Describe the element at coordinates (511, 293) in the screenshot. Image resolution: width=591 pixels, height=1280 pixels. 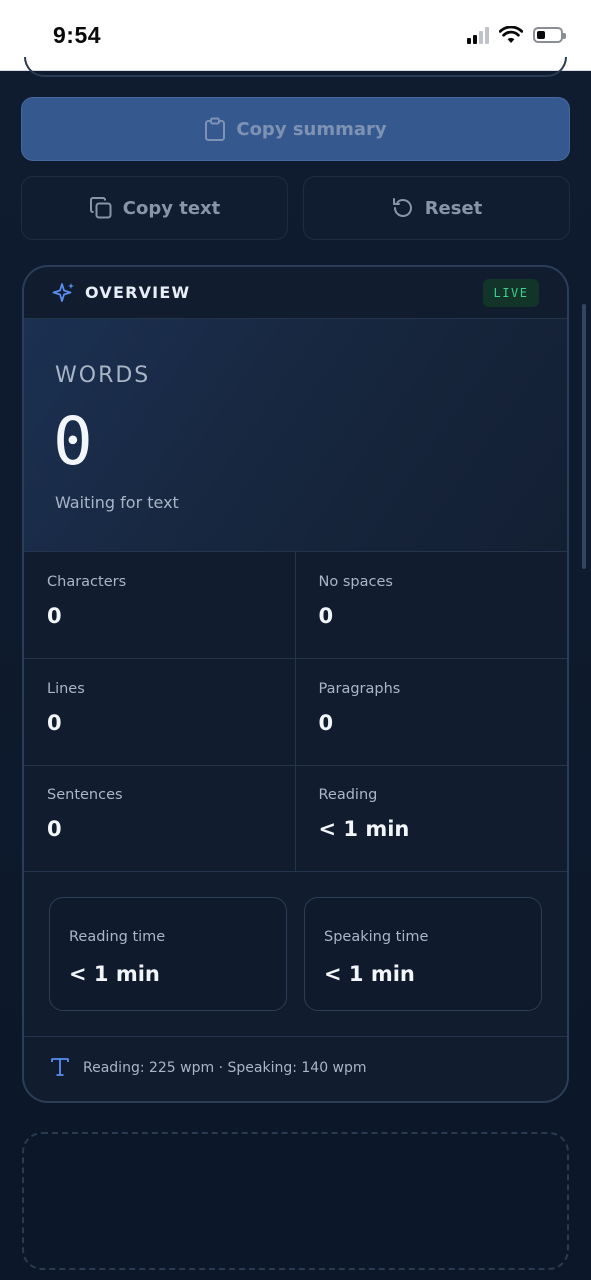
I see `live-badge: LIVE` at that location.